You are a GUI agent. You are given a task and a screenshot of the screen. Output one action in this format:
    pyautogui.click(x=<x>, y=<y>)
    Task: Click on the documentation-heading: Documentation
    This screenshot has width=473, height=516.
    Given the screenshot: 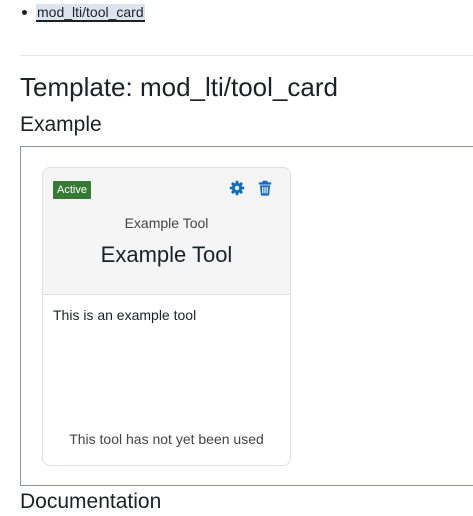 What is the action you would take?
    pyautogui.click(x=91, y=501)
    